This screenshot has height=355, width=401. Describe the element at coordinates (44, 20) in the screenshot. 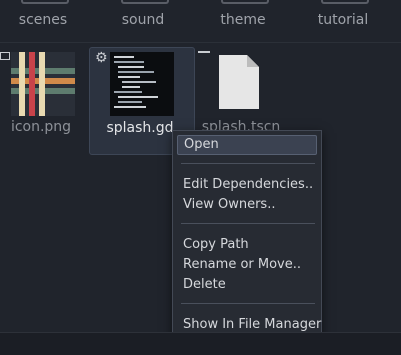

I see `folder-label-scenes: scenes` at that location.